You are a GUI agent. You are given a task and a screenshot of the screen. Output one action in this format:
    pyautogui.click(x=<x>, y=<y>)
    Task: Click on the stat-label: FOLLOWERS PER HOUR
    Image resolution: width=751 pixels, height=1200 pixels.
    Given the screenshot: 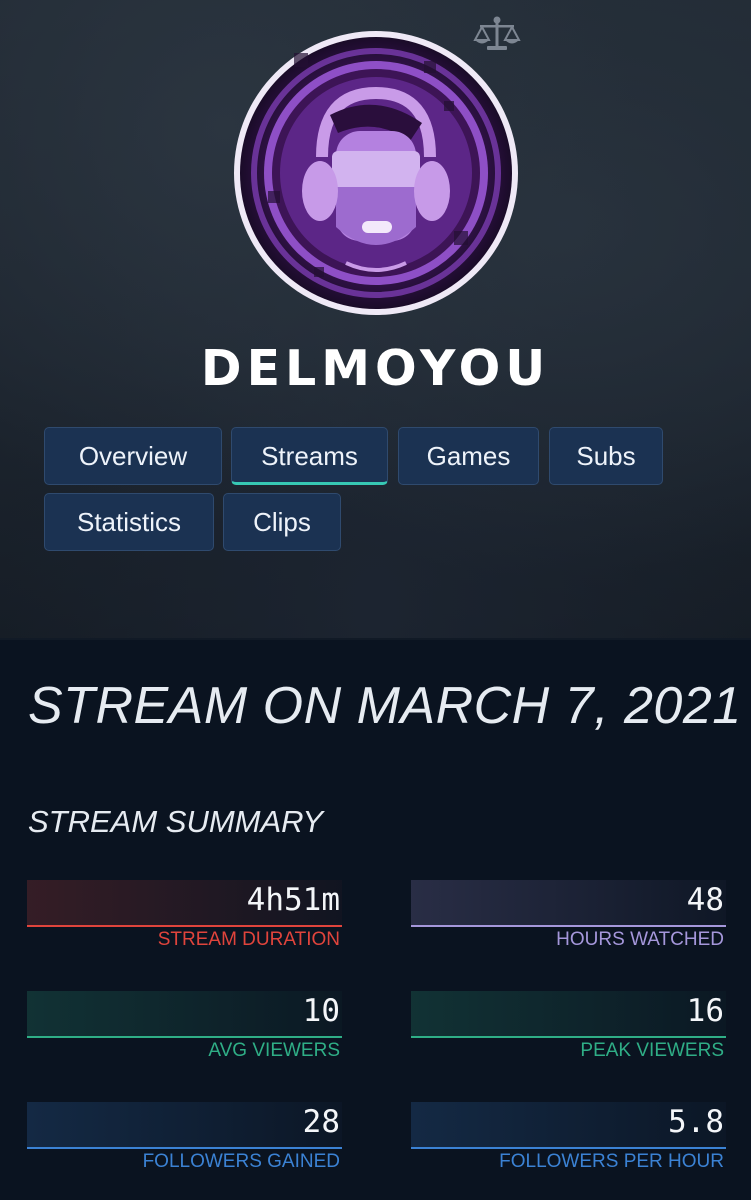 What is the action you would take?
    pyautogui.click(x=611, y=1161)
    